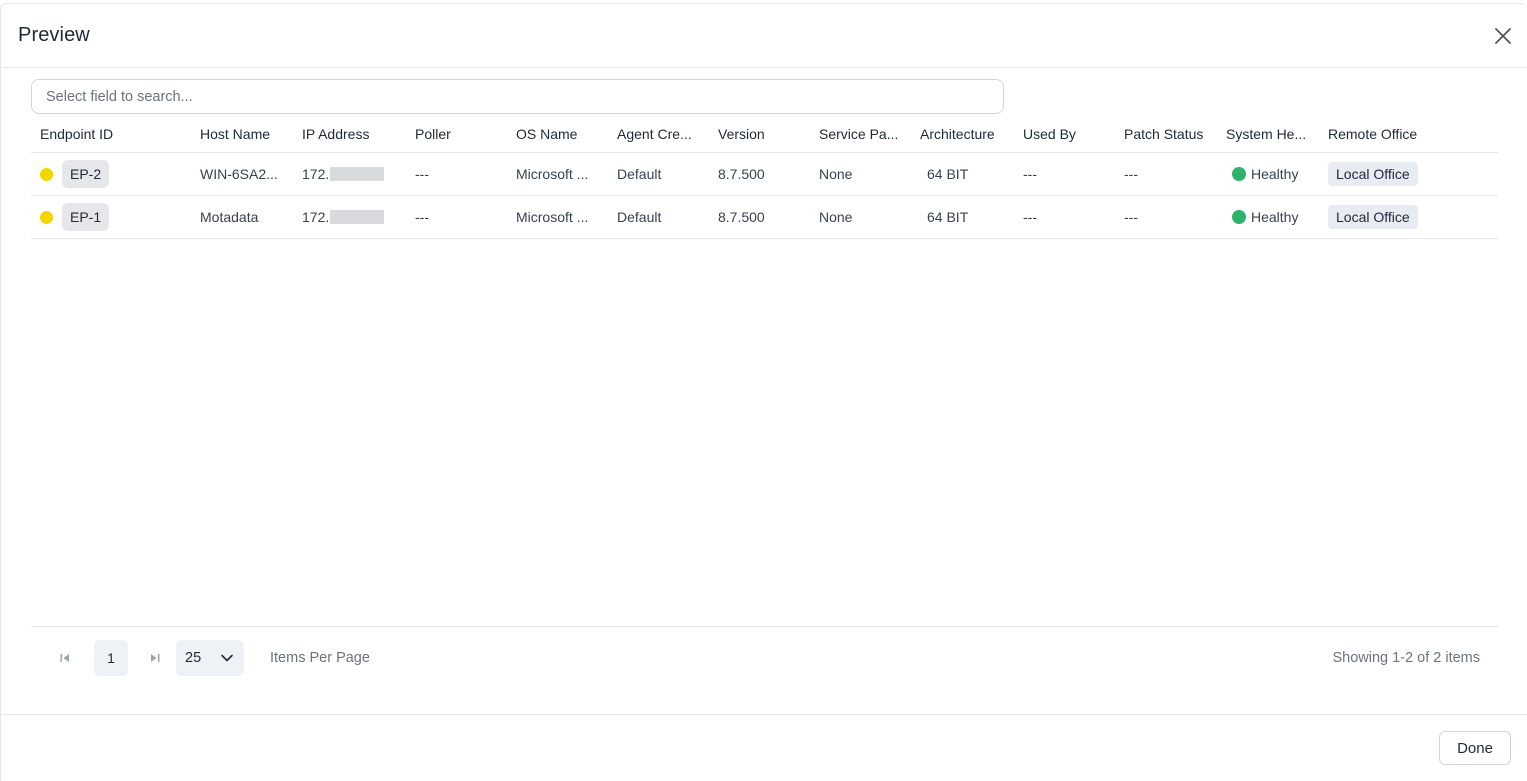 Image resolution: width=1527 pixels, height=781 pixels. Describe the element at coordinates (1073, 134) in the screenshot. I see `column-header-used-by: Used By` at that location.